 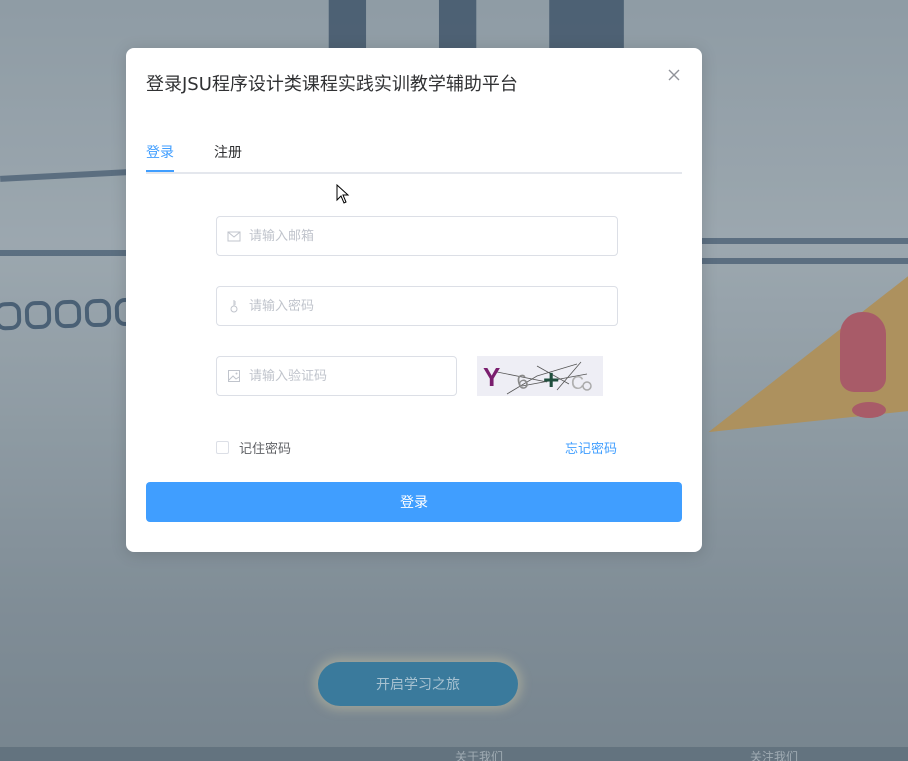 I want to click on remember-checkbox, so click(x=222, y=447).